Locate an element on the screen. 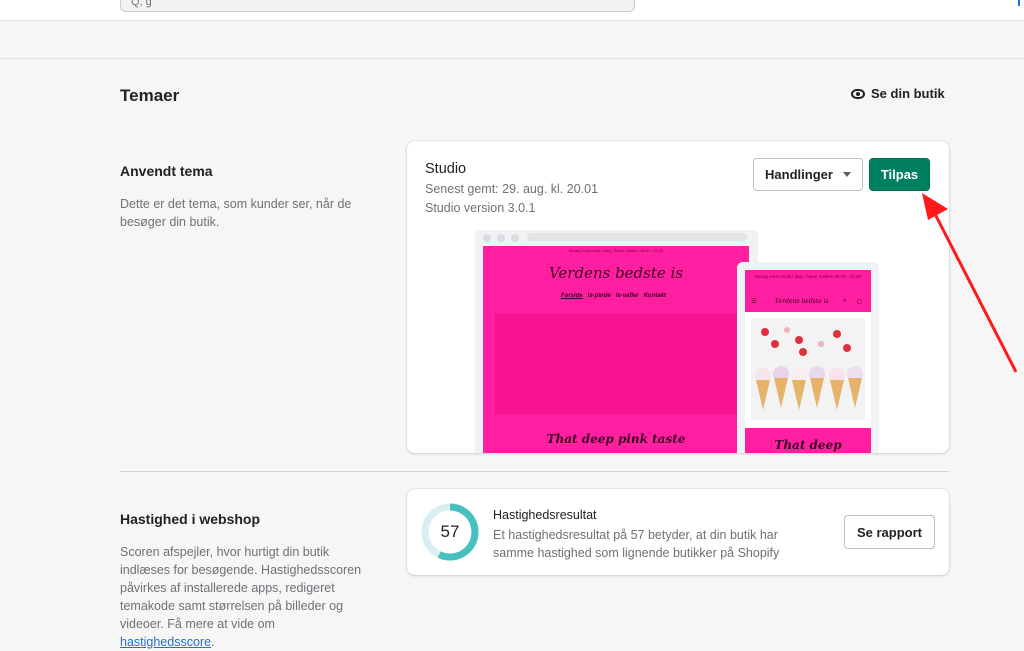 The image size is (1024, 651). ice-cream-cones-illustration is located at coordinates (809, 368).